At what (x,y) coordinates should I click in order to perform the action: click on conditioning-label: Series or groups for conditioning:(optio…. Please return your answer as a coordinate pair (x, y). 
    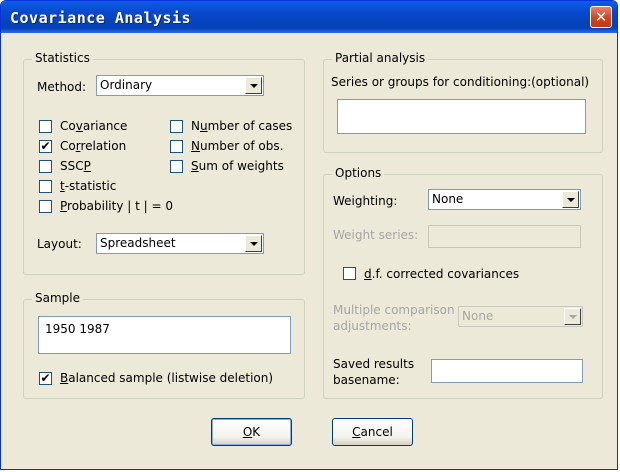
    Looking at the image, I should click on (460, 82).